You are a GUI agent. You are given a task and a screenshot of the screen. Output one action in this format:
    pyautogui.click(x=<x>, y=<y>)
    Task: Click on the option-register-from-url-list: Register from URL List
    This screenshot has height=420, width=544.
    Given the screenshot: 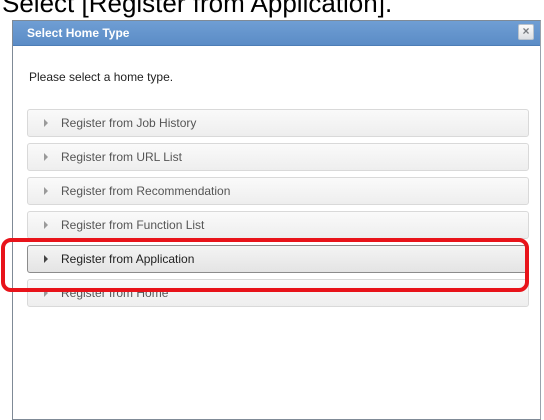 What is the action you would take?
    pyautogui.click(x=278, y=157)
    